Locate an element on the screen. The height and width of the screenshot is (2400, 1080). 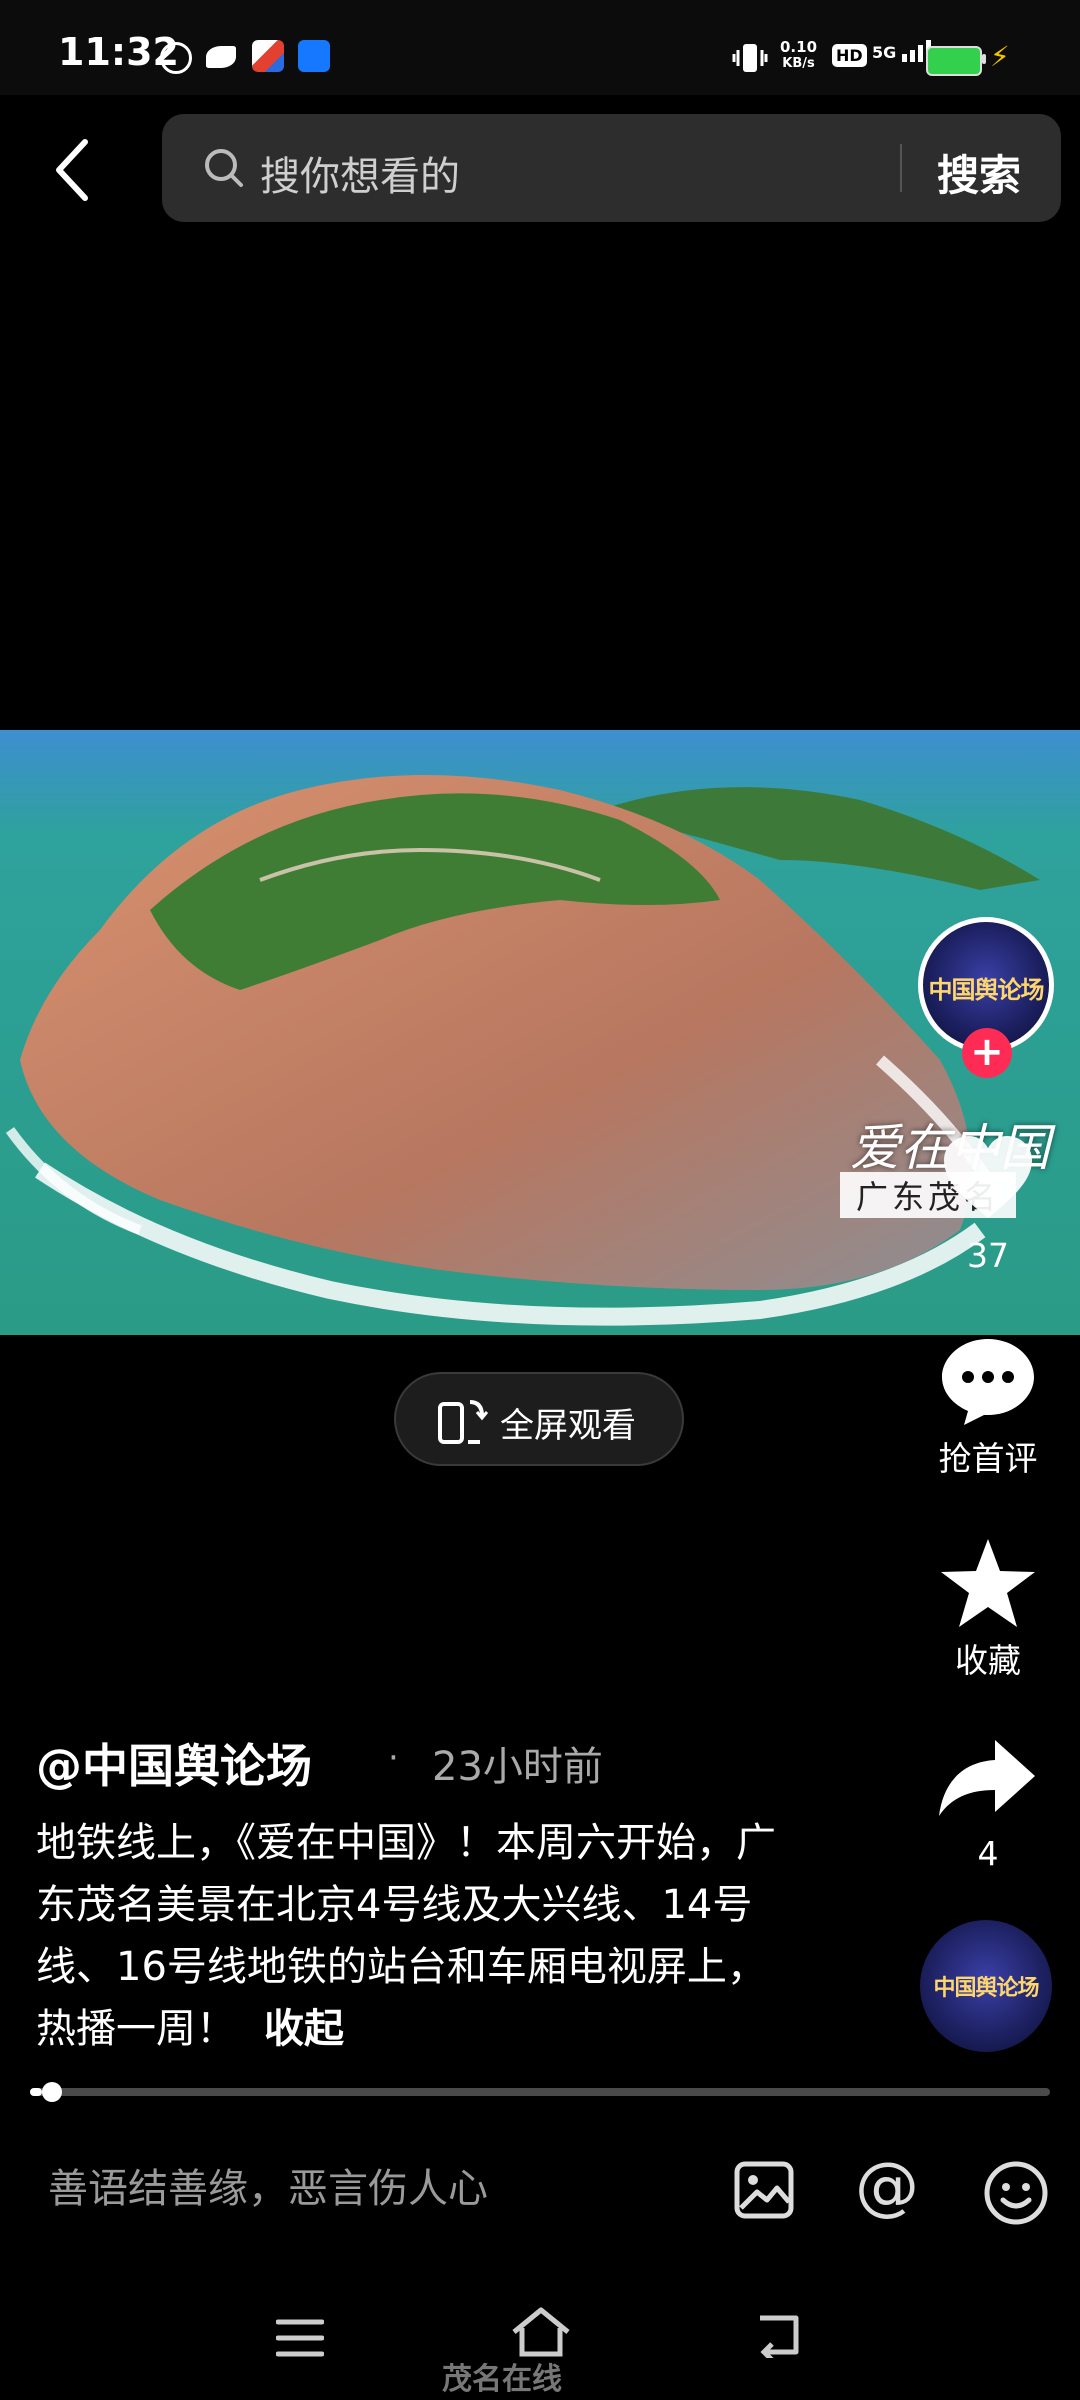
signal-5g-icon: 5G is located at coordinates (902, 51).